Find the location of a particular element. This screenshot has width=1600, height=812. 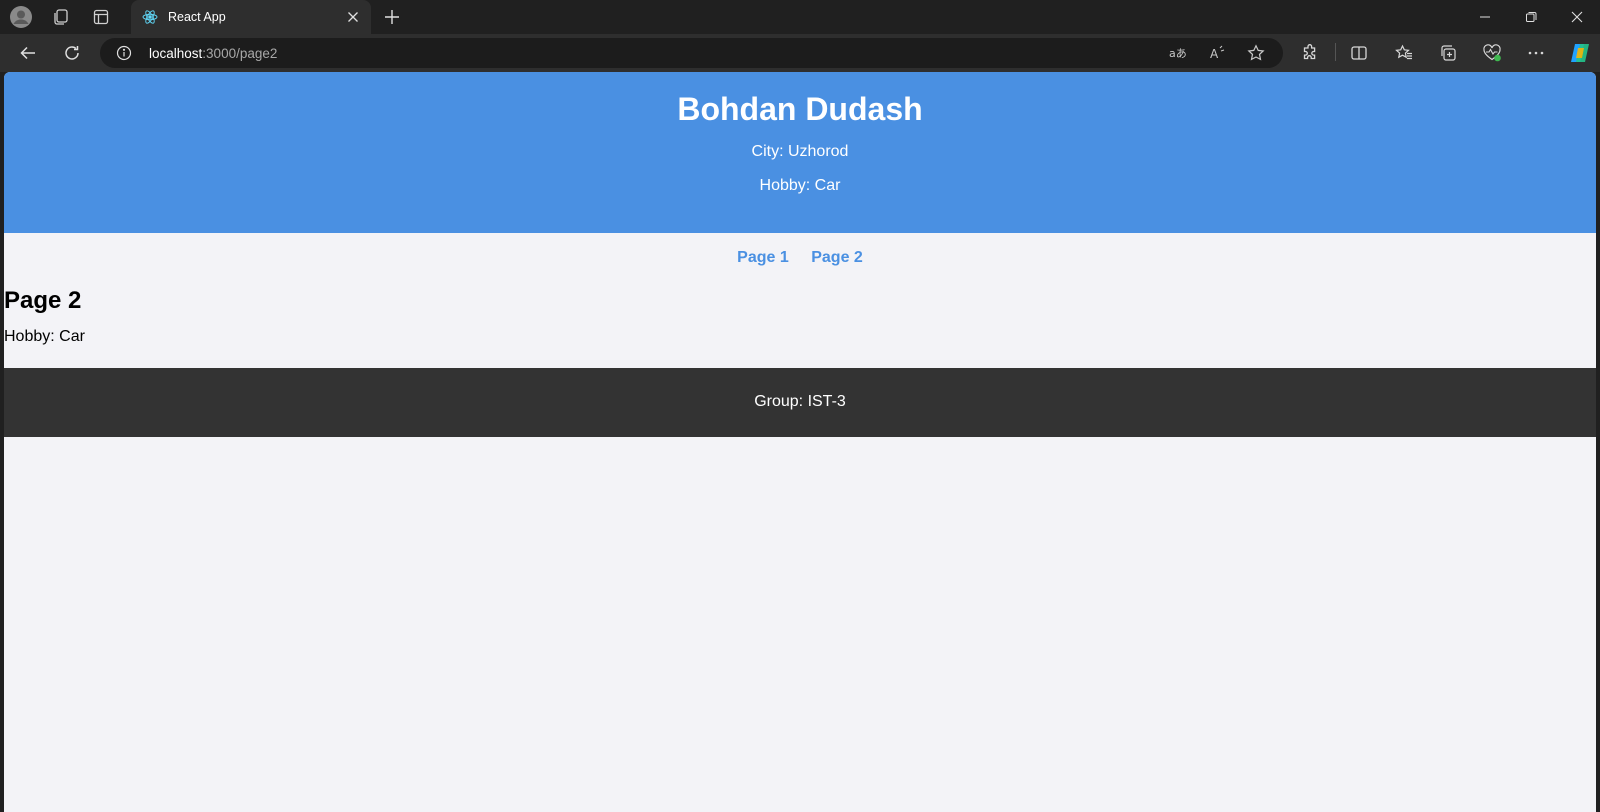

footer-group-text: Group: IST-3 is located at coordinates (800, 401).